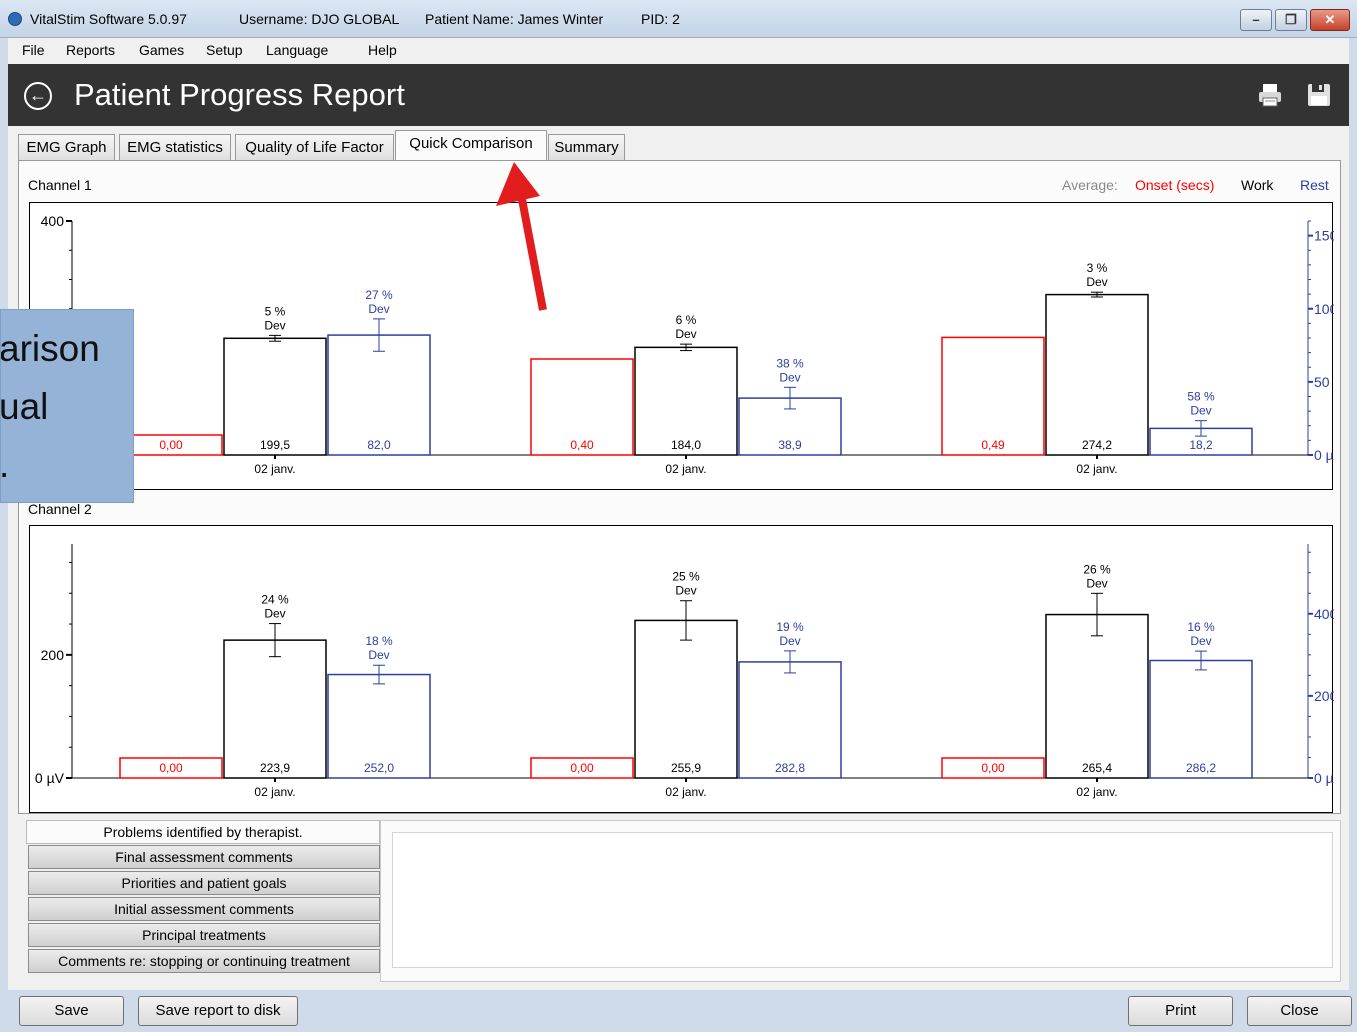  What do you see at coordinates (275, 768) in the screenshot?
I see `work-value-label: 223,9` at bounding box center [275, 768].